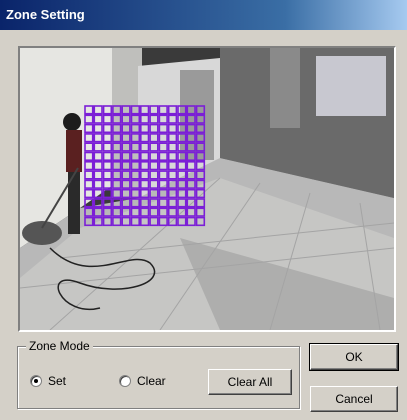  What do you see at coordinates (354, 399) in the screenshot?
I see `cancel-button: Cancel` at bounding box center [354, 399].